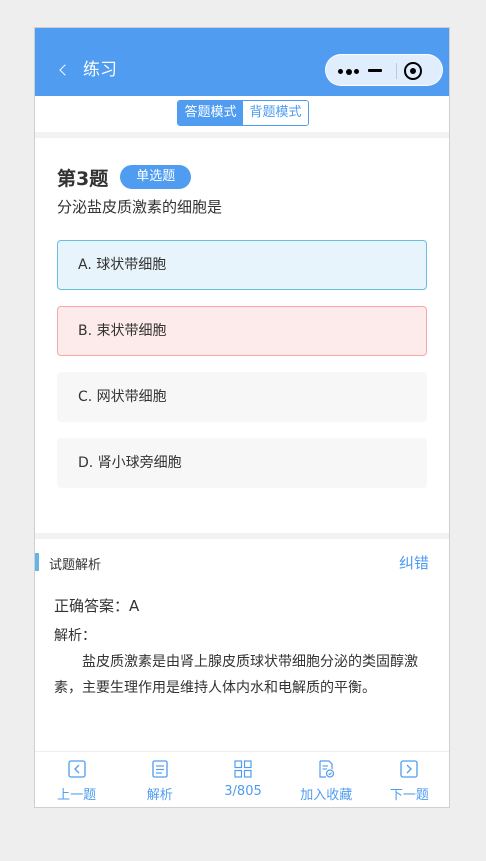 Image resolution: width=486 pixels, height=861 pixels. I want to click on analysis-button: 解析, so click(159, 779).